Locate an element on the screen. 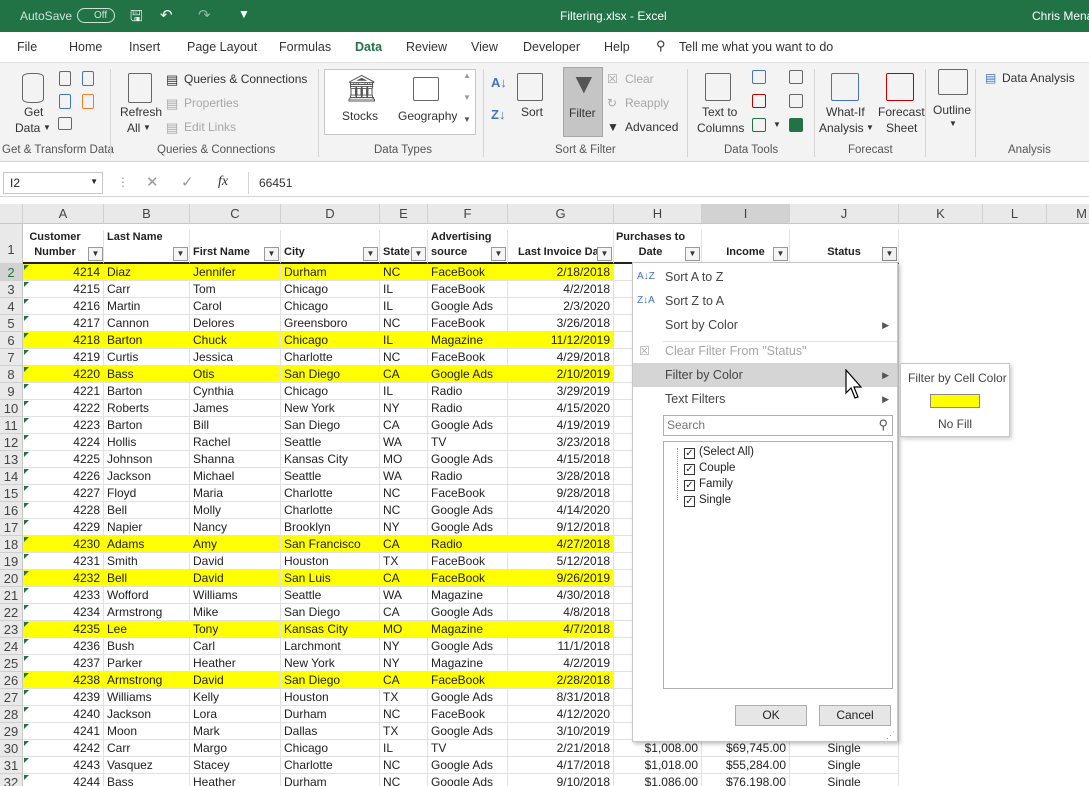 The width and height of the screenshot is (1089, 786). filter-dropdown-a: ▼ is located at coordinates (95, 254).